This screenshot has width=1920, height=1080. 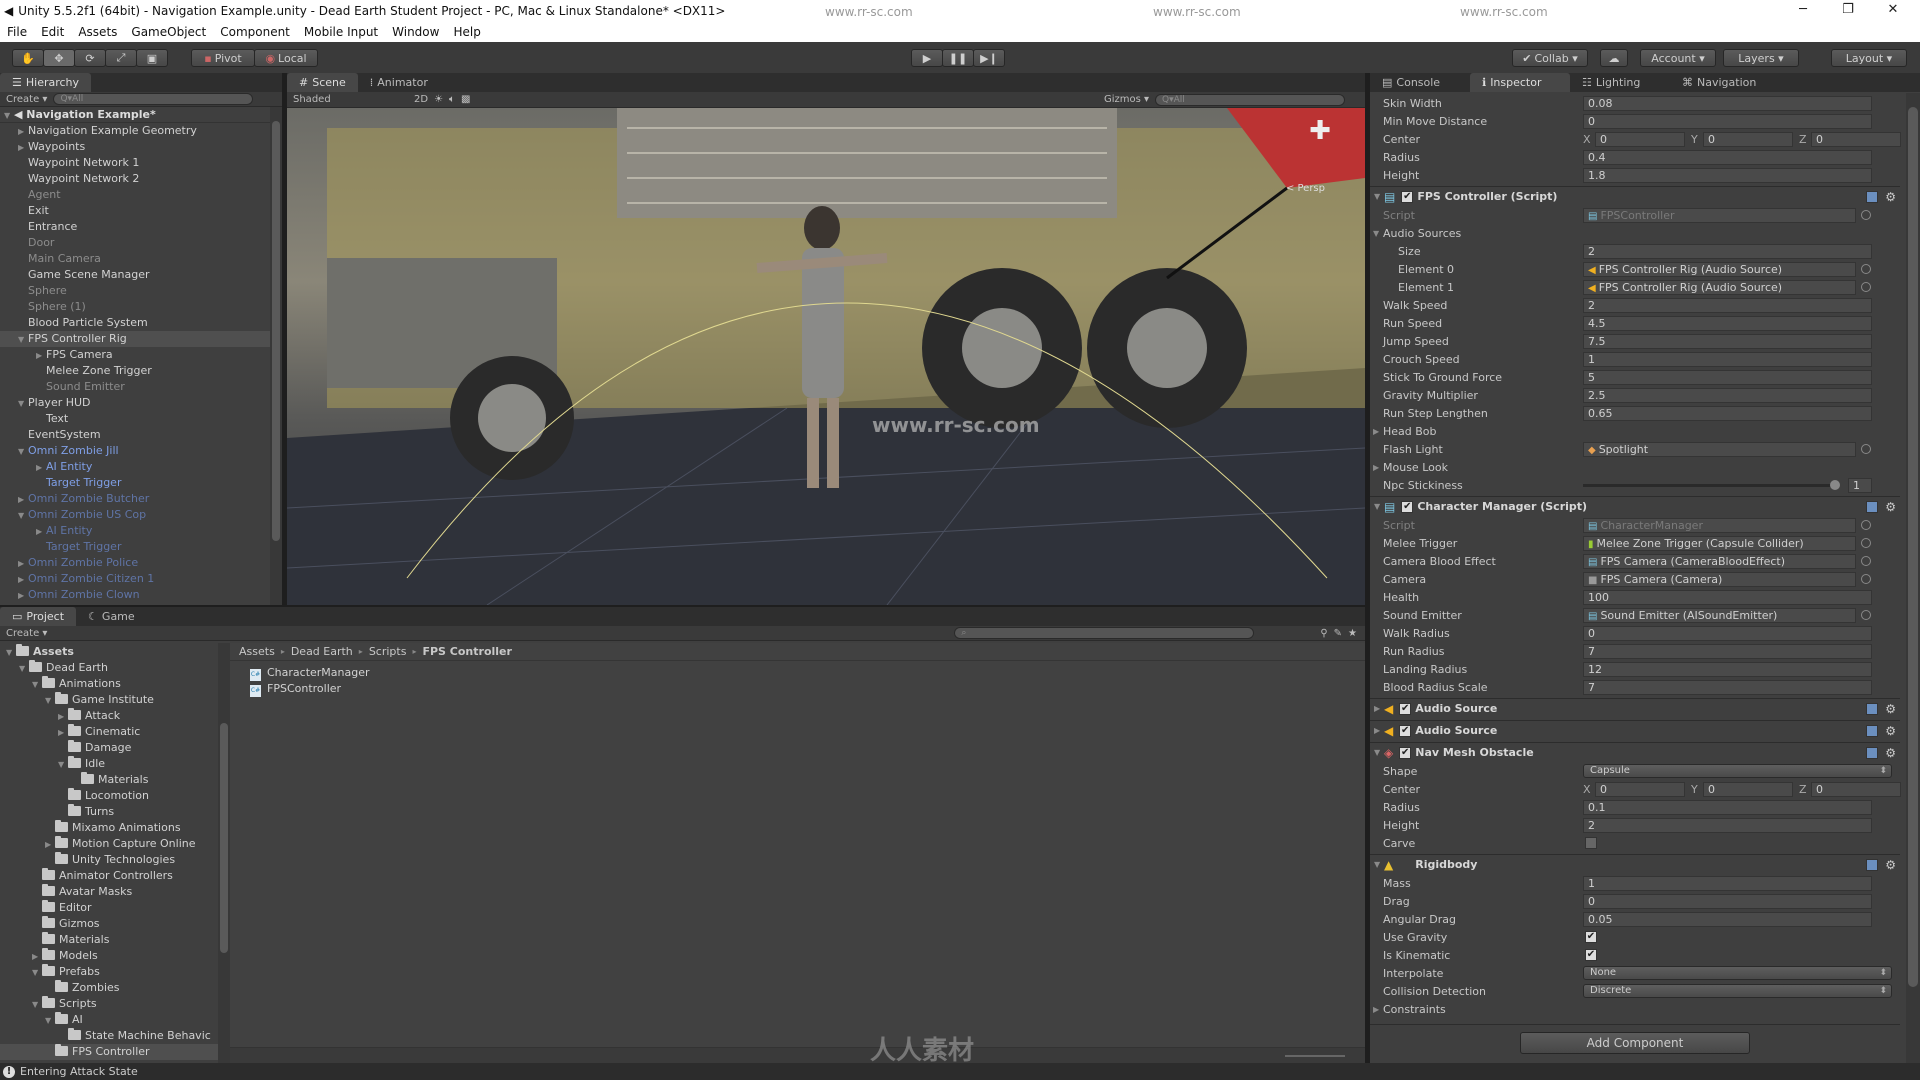 I want to click on project-folder: Gizmos, so click(x=109, y=924).